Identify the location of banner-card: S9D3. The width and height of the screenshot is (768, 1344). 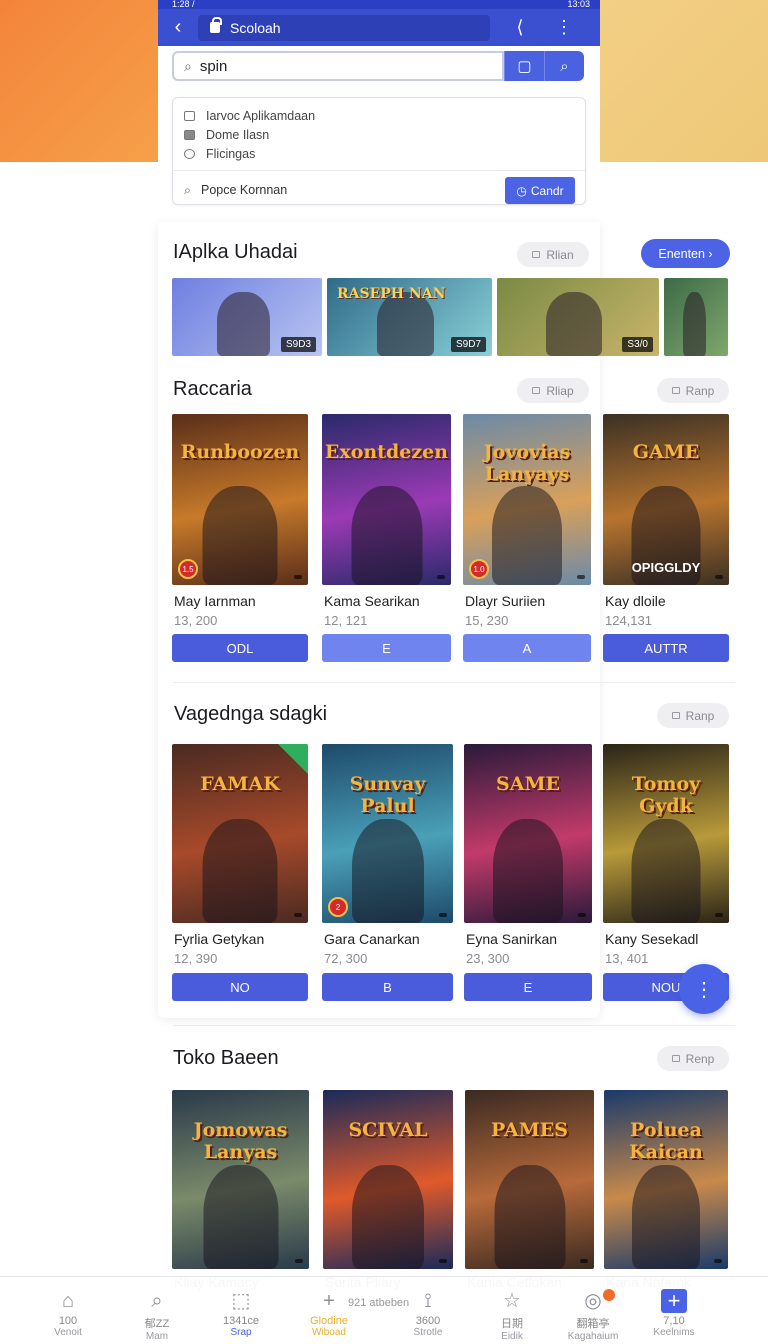
(247, 317).